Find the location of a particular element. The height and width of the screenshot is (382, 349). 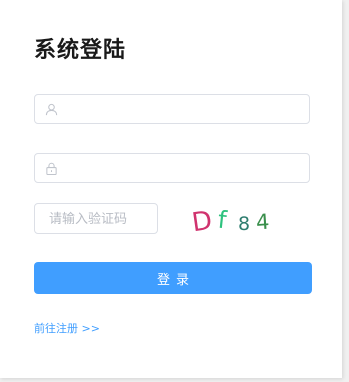

captcha-field is located at coordinates (96, 218).